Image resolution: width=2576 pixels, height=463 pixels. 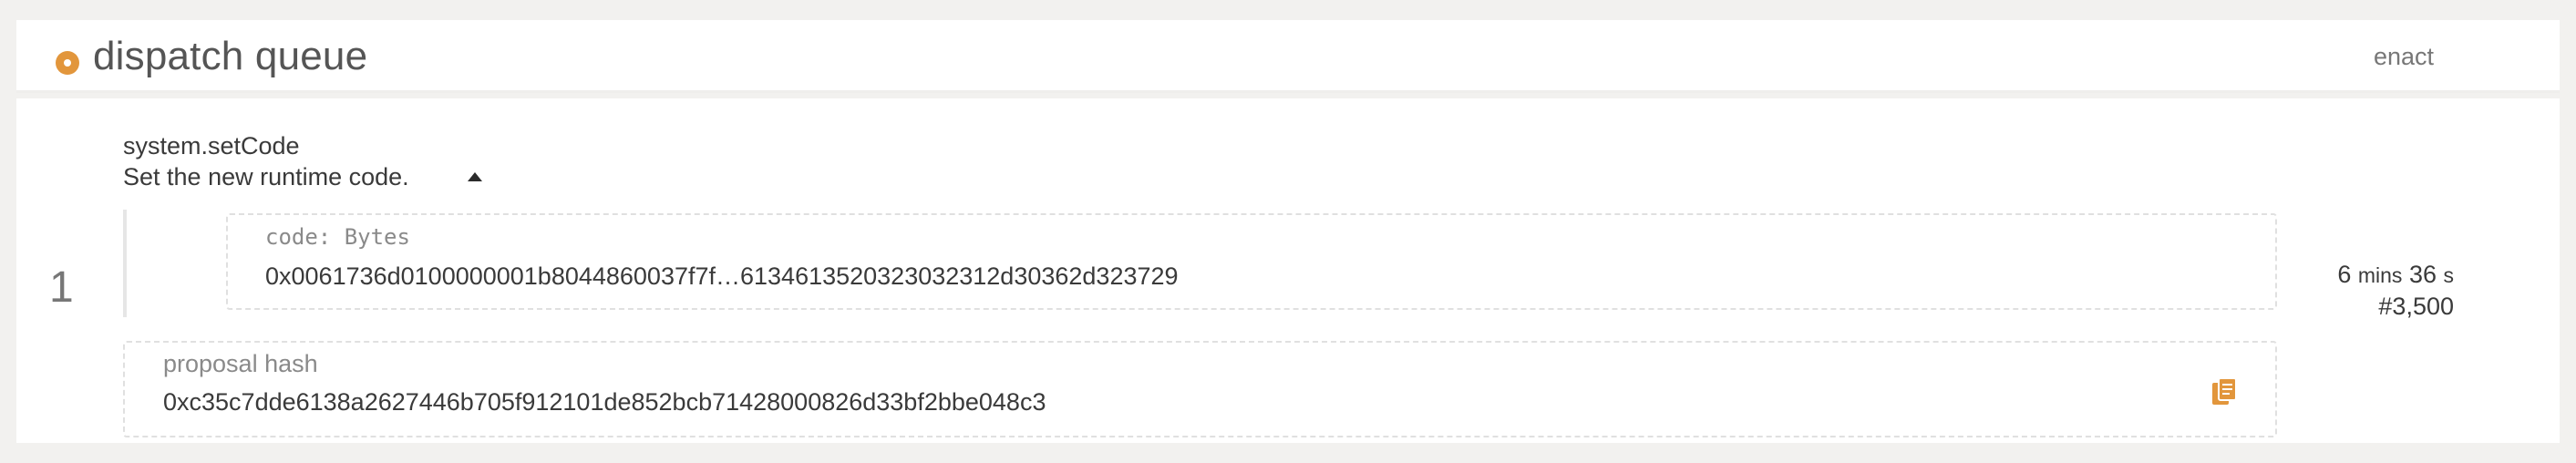 What do you see at coordinates (2416, 306) in the screenshot?
I see `enact-block-number: #3,500` at bounding box center [2416, 306].